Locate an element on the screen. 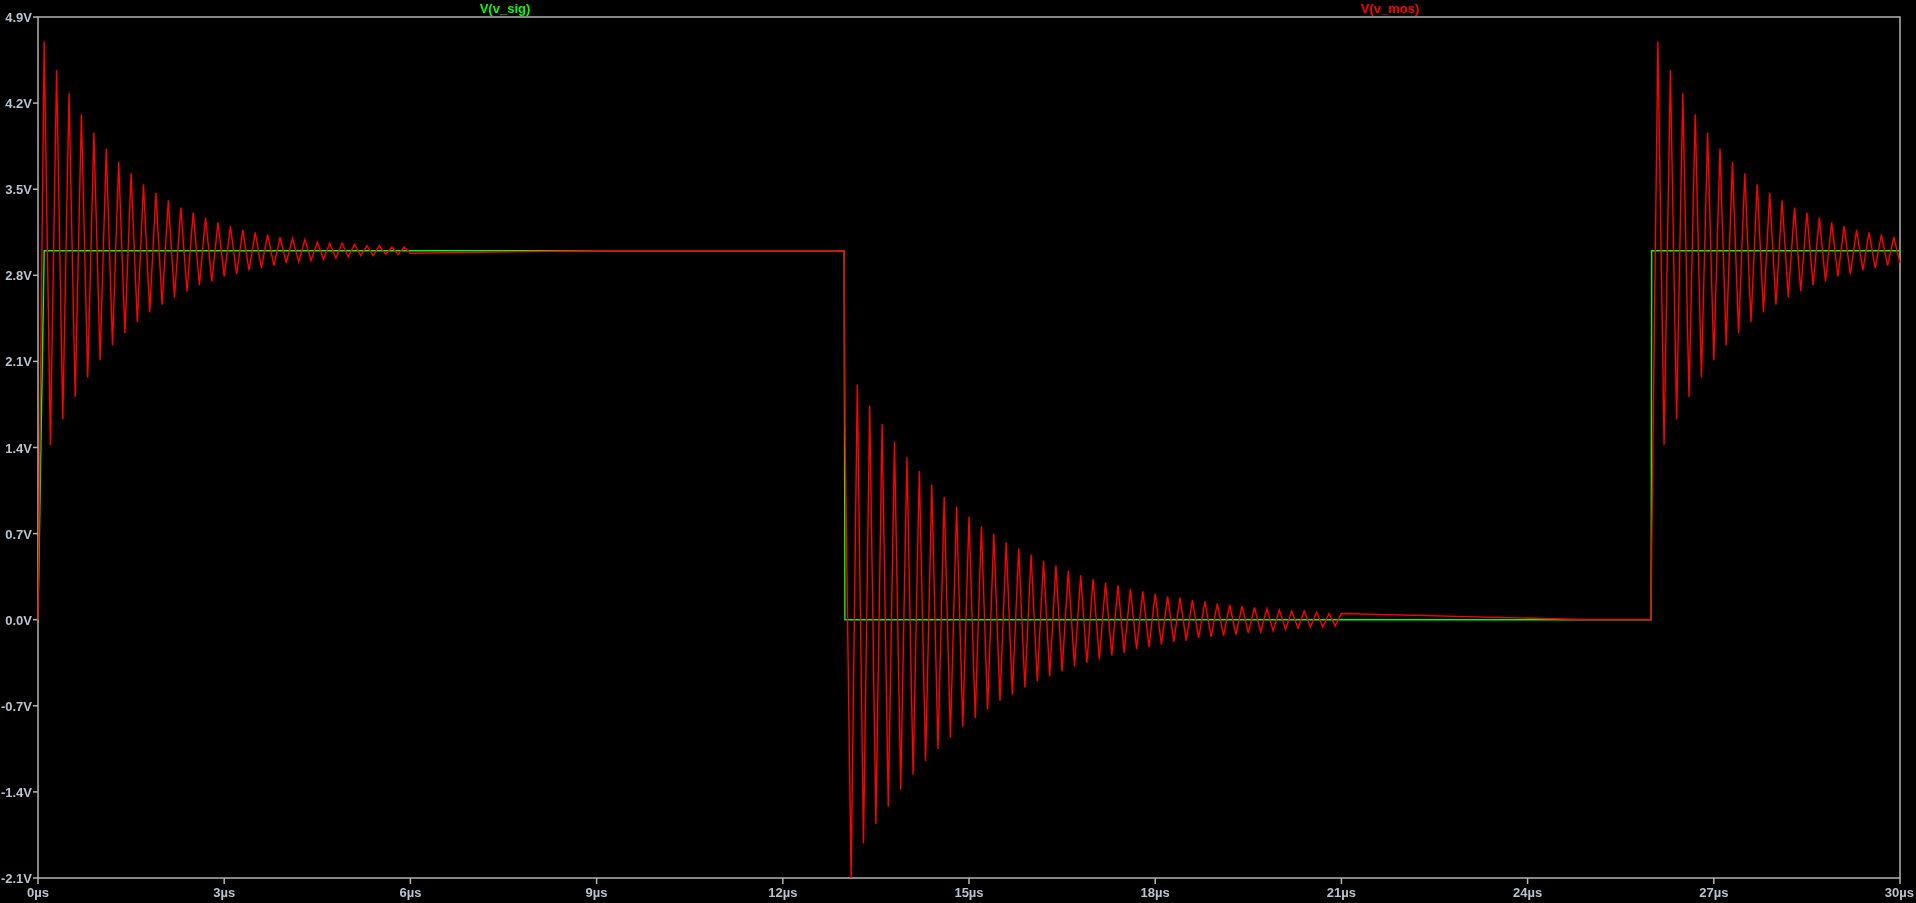  axis-tick-label: 3µs is located at coordinates (224, 892).